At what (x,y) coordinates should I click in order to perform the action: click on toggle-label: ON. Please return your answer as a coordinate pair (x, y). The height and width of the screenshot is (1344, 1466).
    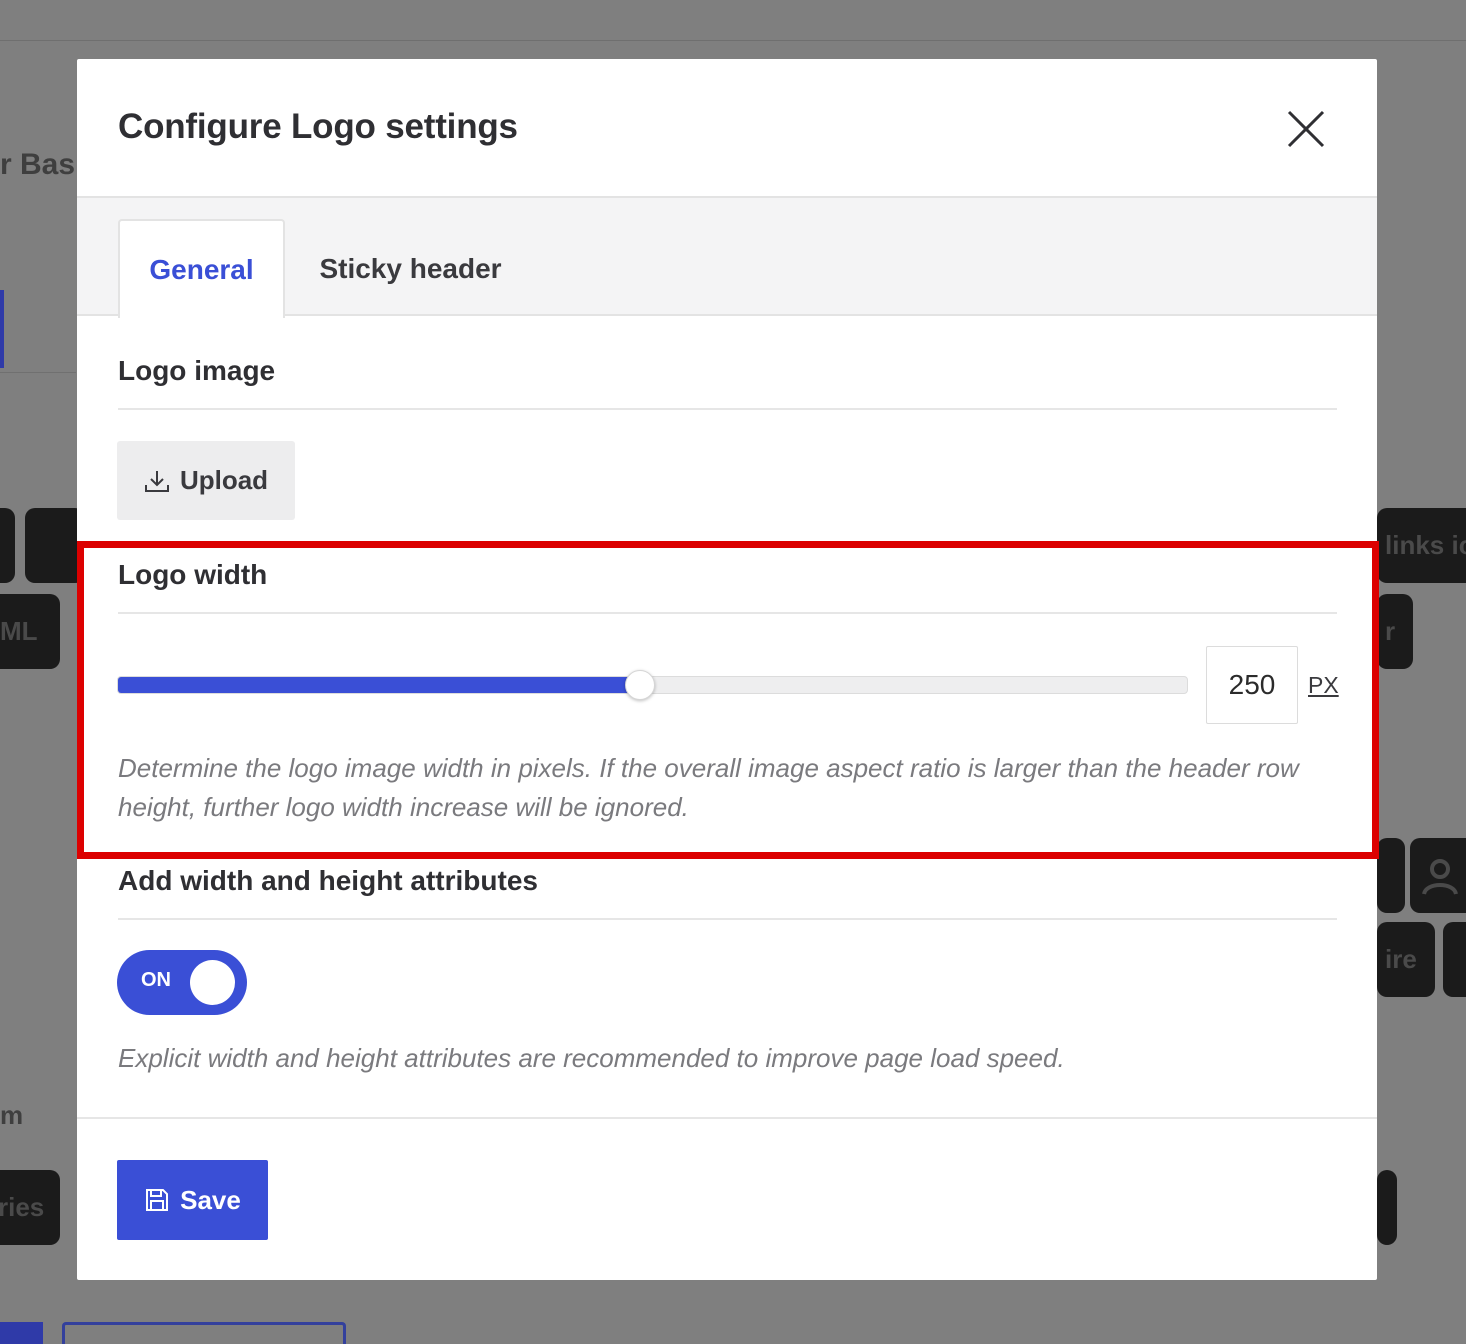
    Looking at the image, I should click on (156, 980).